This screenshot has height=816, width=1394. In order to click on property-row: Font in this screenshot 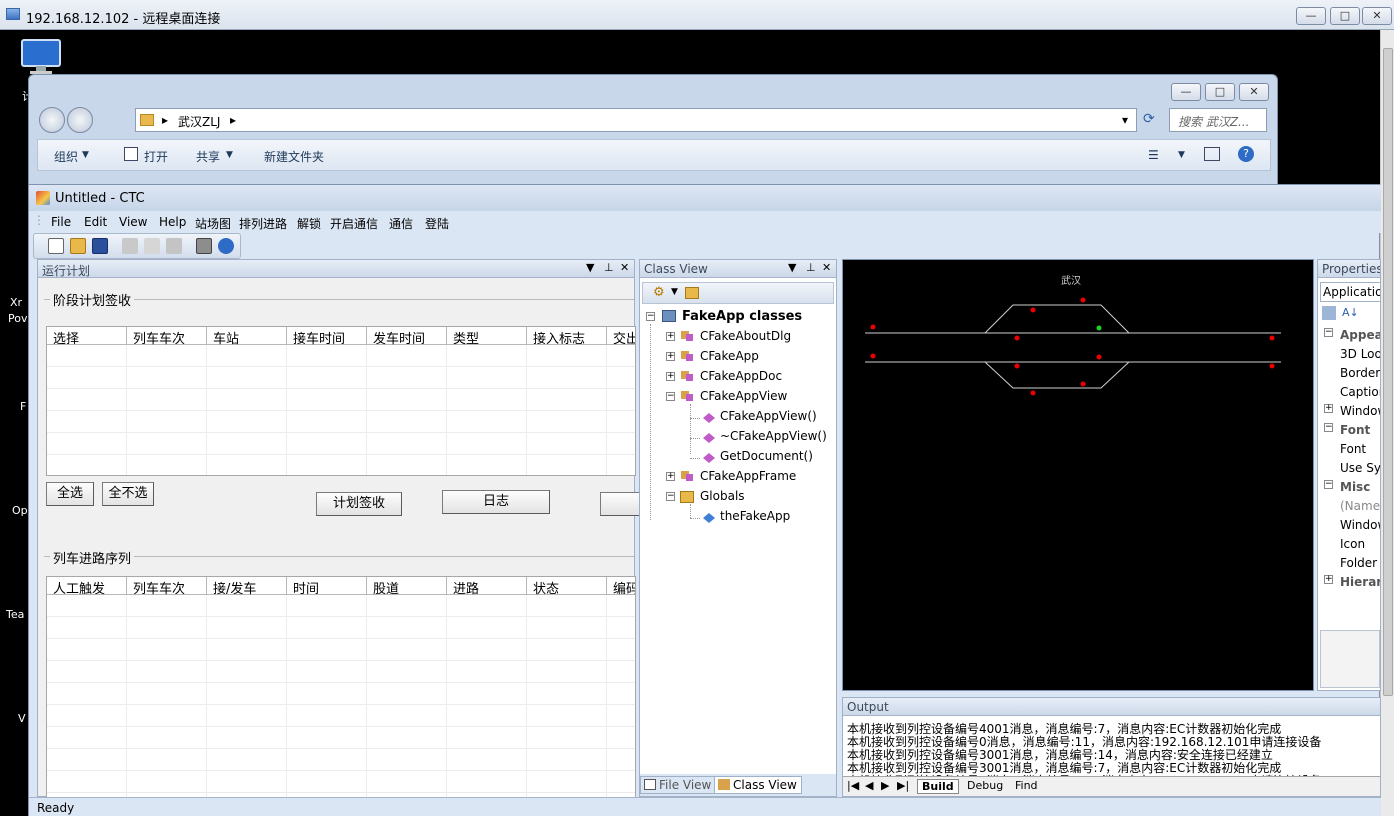, I will do `click(1353, 449)`.